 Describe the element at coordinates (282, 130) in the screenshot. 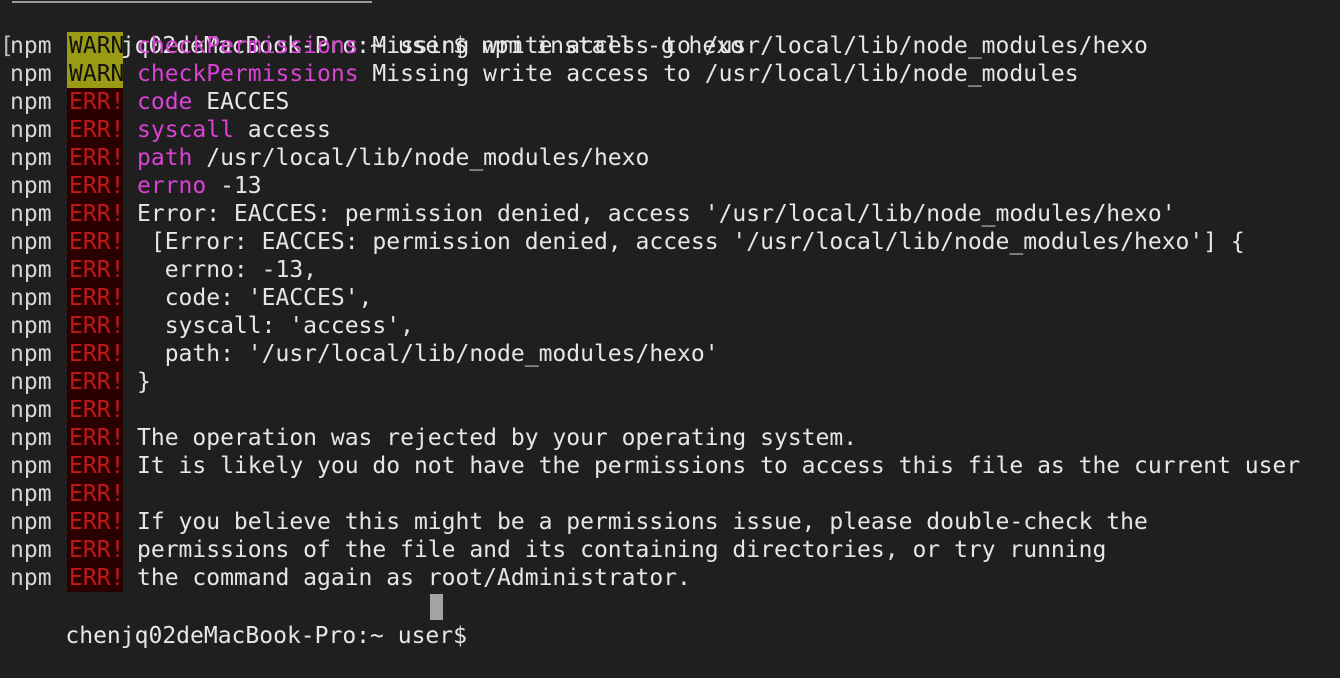

I see `message-text: access` at that location.